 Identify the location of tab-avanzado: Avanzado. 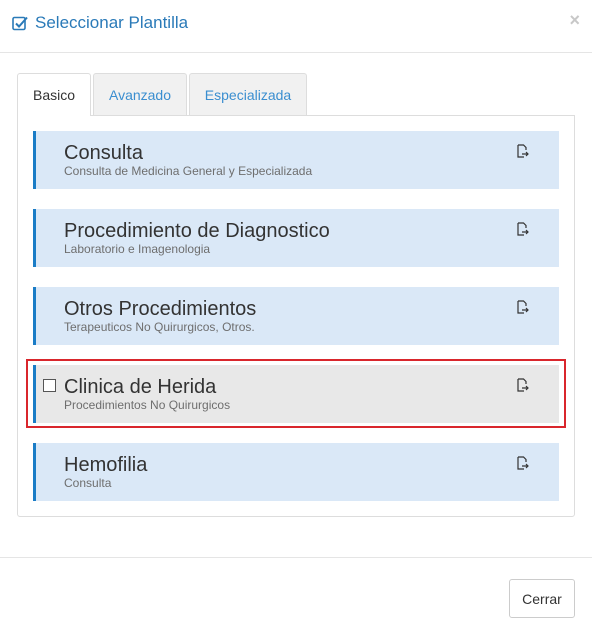
(140, 94).